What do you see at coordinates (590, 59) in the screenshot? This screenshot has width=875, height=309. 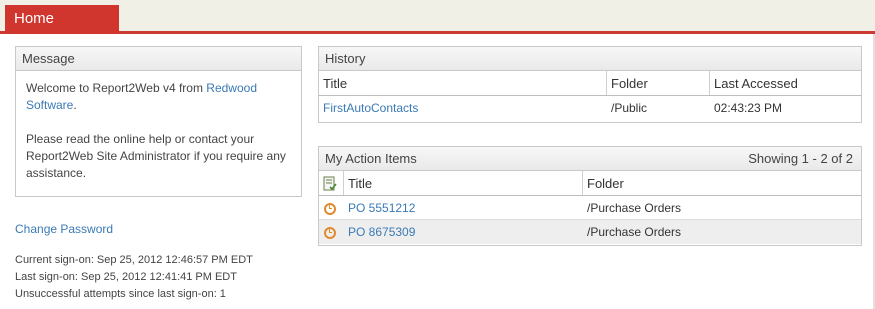 I see `history-panel-title: History` at bounding box center [590, 59].